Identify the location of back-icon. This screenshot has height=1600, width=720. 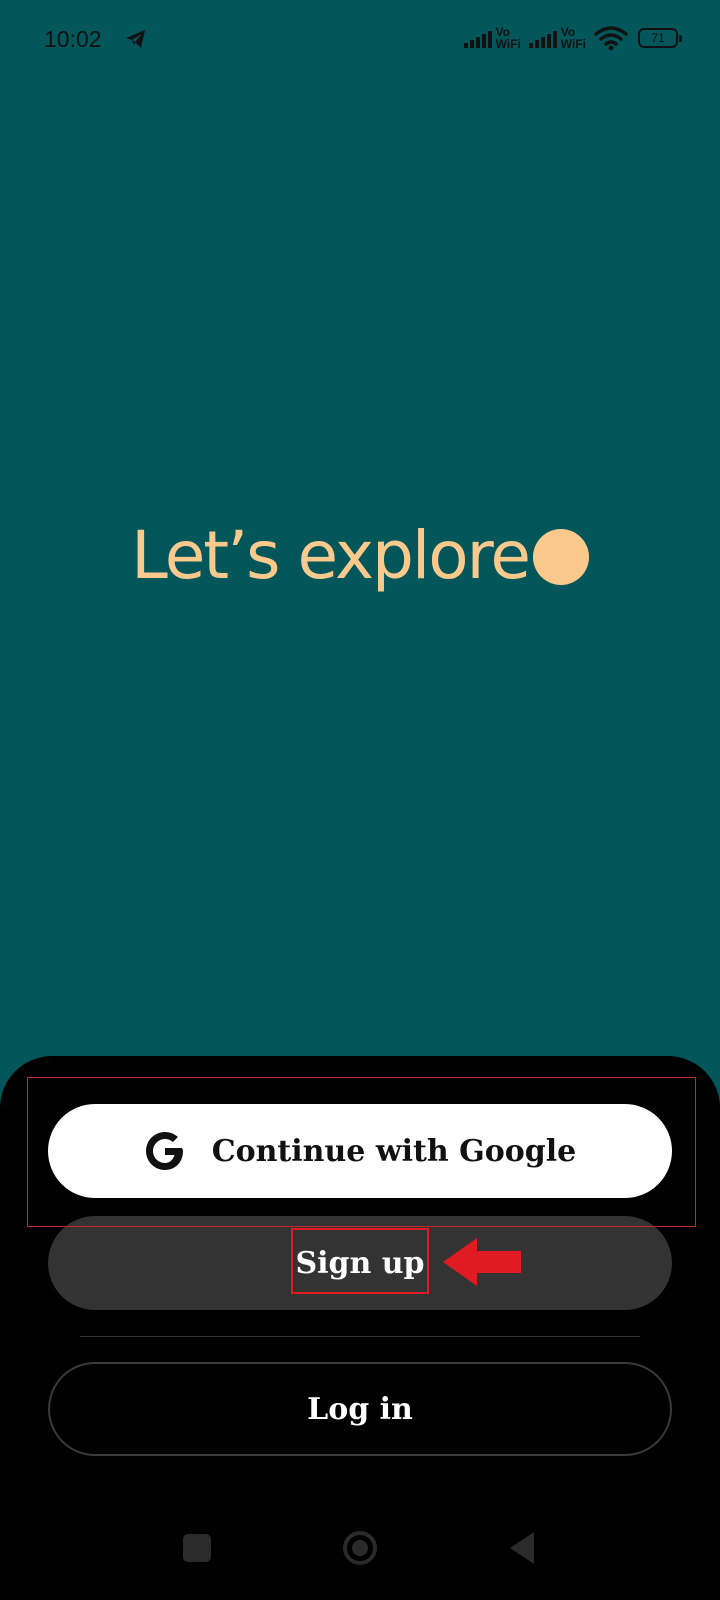
(522, 1548).